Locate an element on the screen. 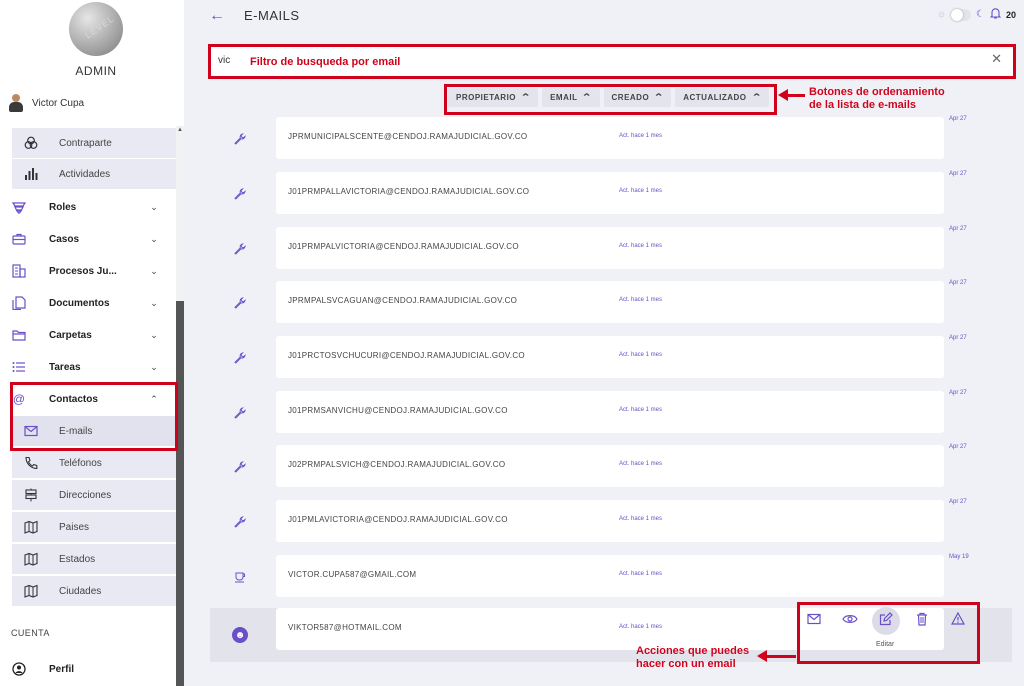 Image resolution: width=1024 pixels, height=686 pixels. sidebar-item-actividades: Actividades is located at coordinates (94, 174).